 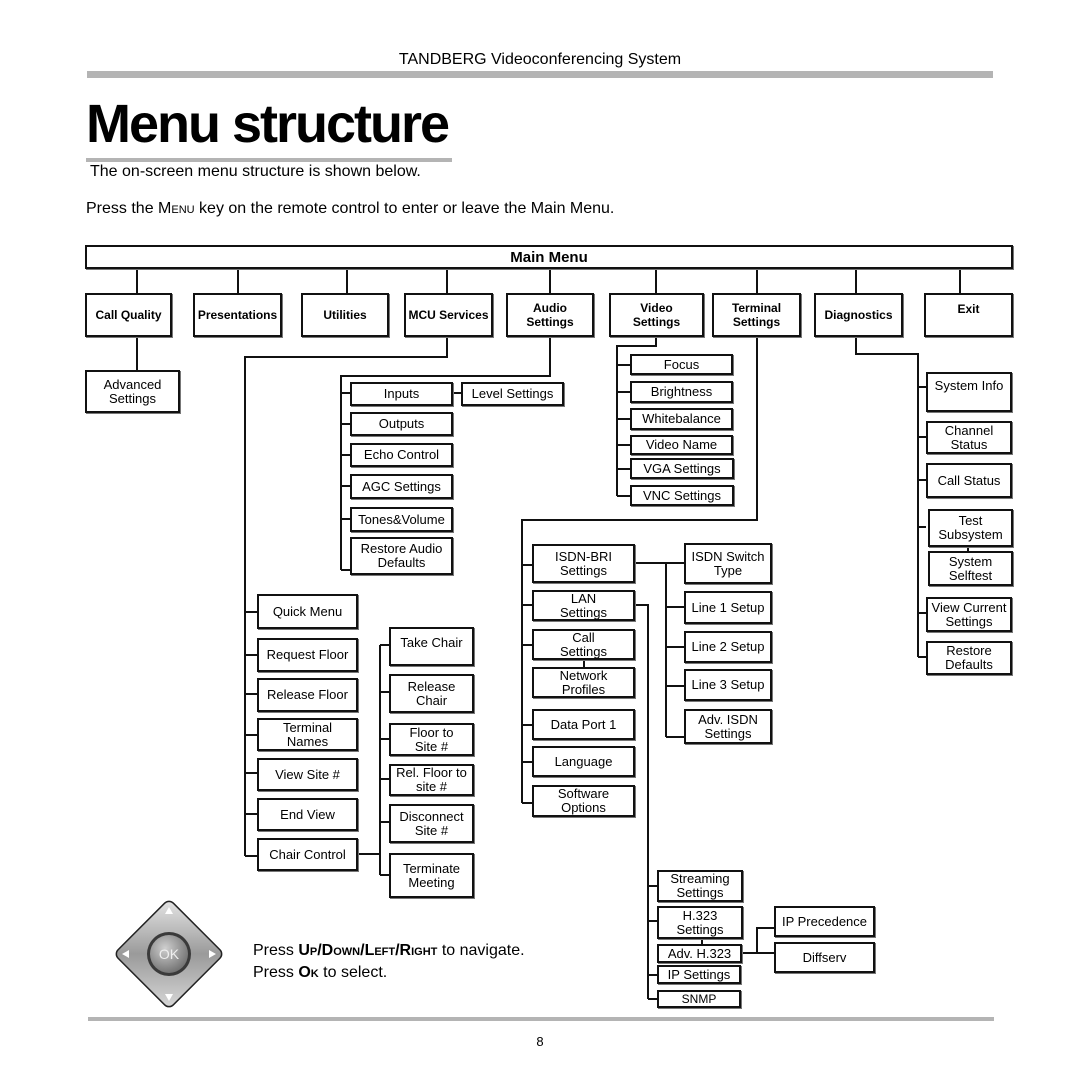 I want to click on ok-button-label: OK, so click(x=169, y=954).